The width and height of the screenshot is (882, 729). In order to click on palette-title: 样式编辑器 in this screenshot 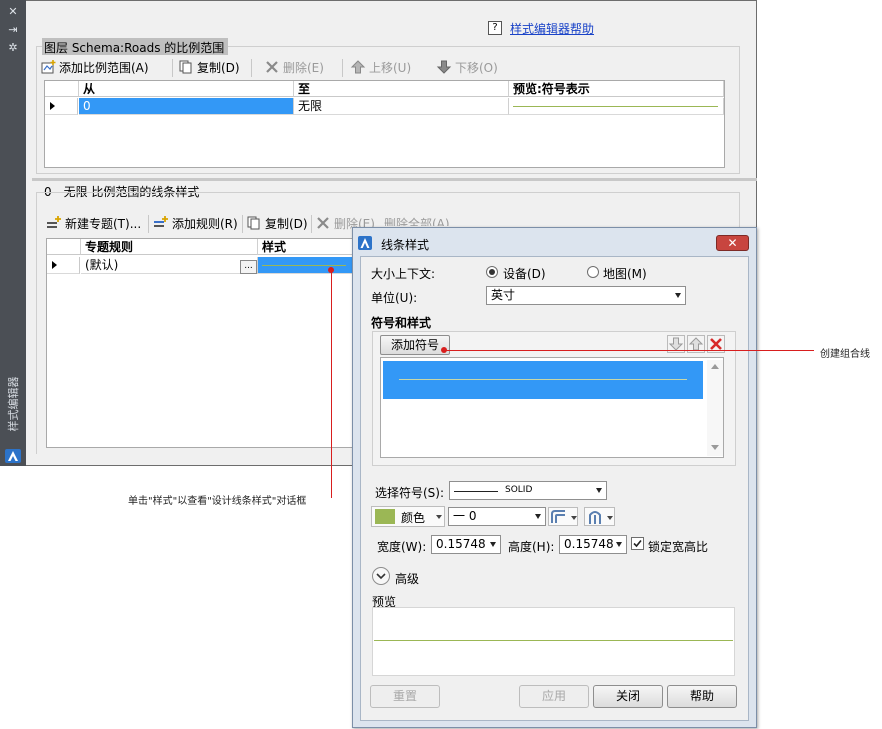, I will do `click(13, 404)`.